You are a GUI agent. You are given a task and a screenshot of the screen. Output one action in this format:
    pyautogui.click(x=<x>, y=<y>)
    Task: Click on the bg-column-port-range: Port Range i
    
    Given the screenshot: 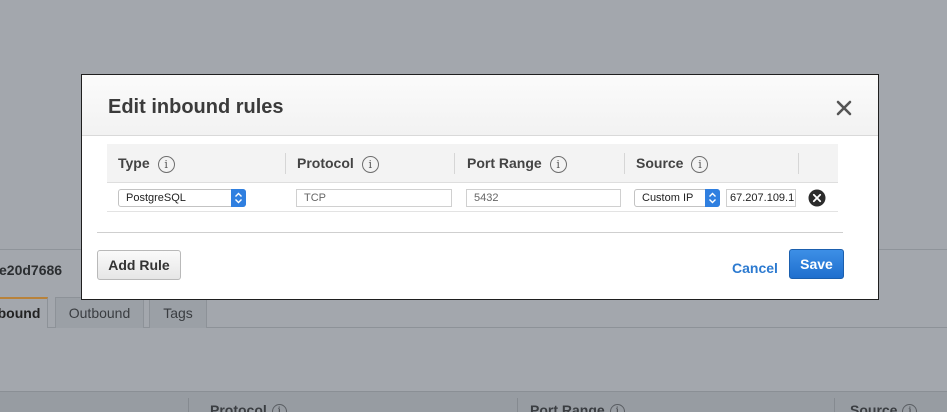 What is the action you would take?
    pyautogui.click(x=577, y=407)
    